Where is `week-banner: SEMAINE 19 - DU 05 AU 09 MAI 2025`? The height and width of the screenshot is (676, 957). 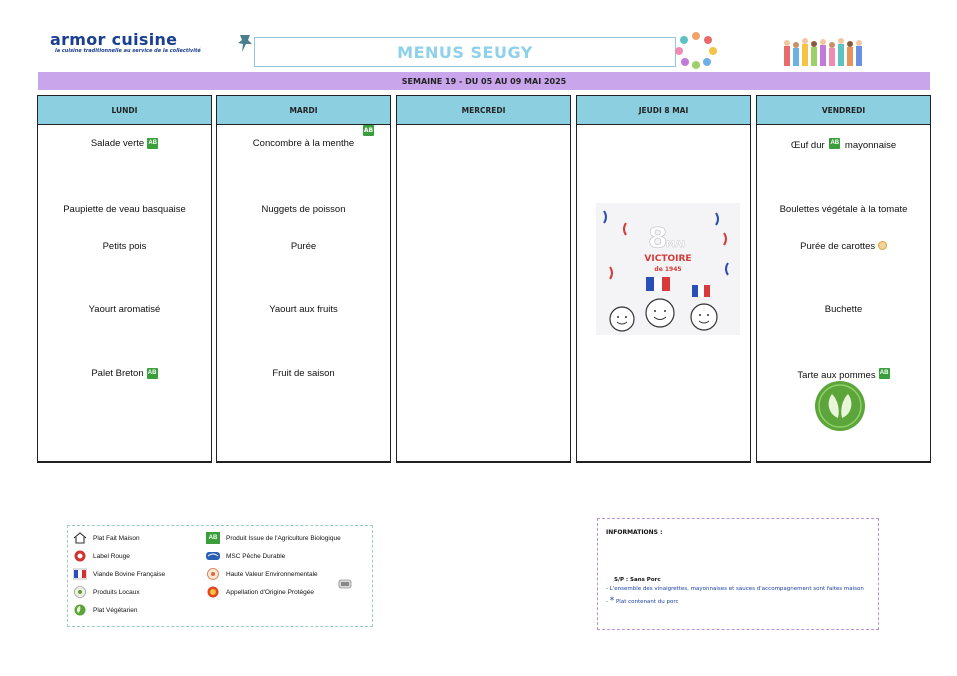
week-banner: SEMAINE 19 - DU 05 AU 09 MAI 2025 is located at coordinates (484, 81).